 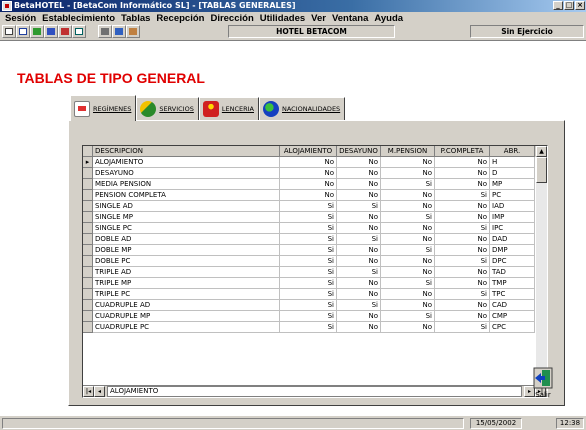 What do you see at coordinates (88, 391) in the screenshot?
I see `first-record-icon: |◂` at bounding box center [88, 391].